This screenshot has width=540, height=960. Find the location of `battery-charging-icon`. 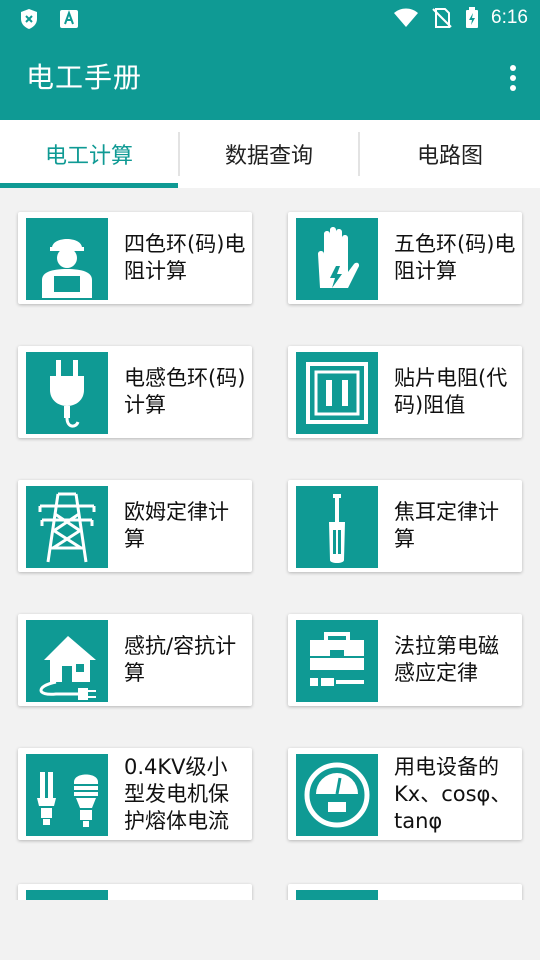

battery-charging-icon is located at coordinates (472, 18).